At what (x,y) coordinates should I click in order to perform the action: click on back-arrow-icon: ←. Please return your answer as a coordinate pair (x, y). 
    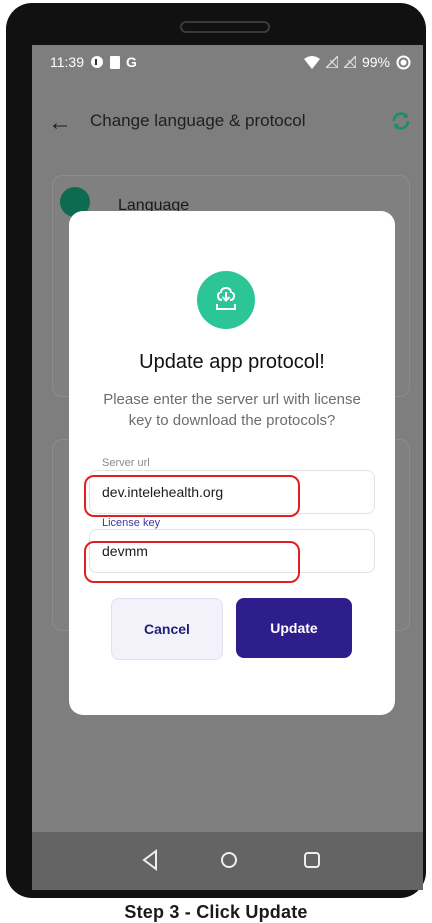
    Looking at the image, I should click on (60, 123).